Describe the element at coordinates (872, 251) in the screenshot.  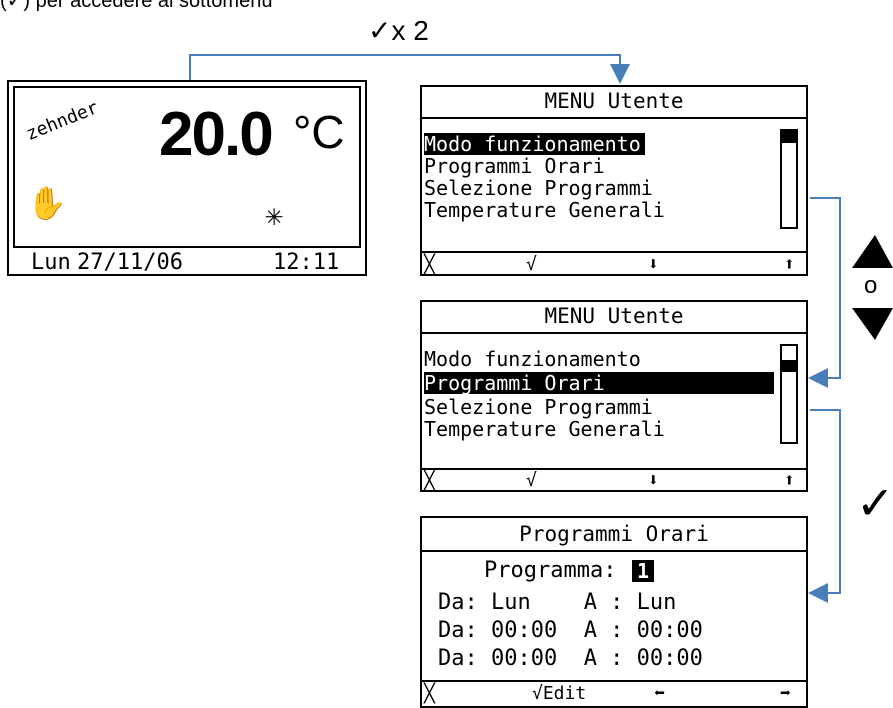
I see `up-triangle-icon` at that location.